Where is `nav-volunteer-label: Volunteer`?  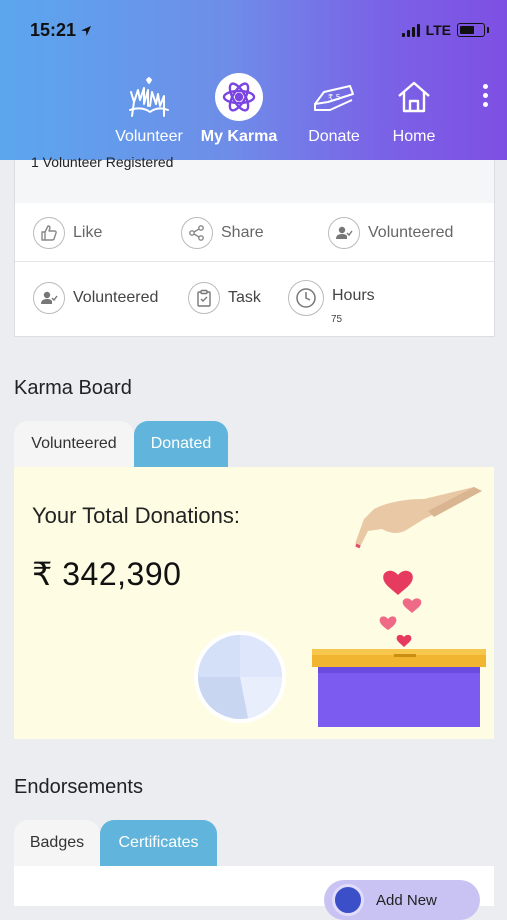
nav-volunteer-label: Volunteer is located at coordinates (149, 136).